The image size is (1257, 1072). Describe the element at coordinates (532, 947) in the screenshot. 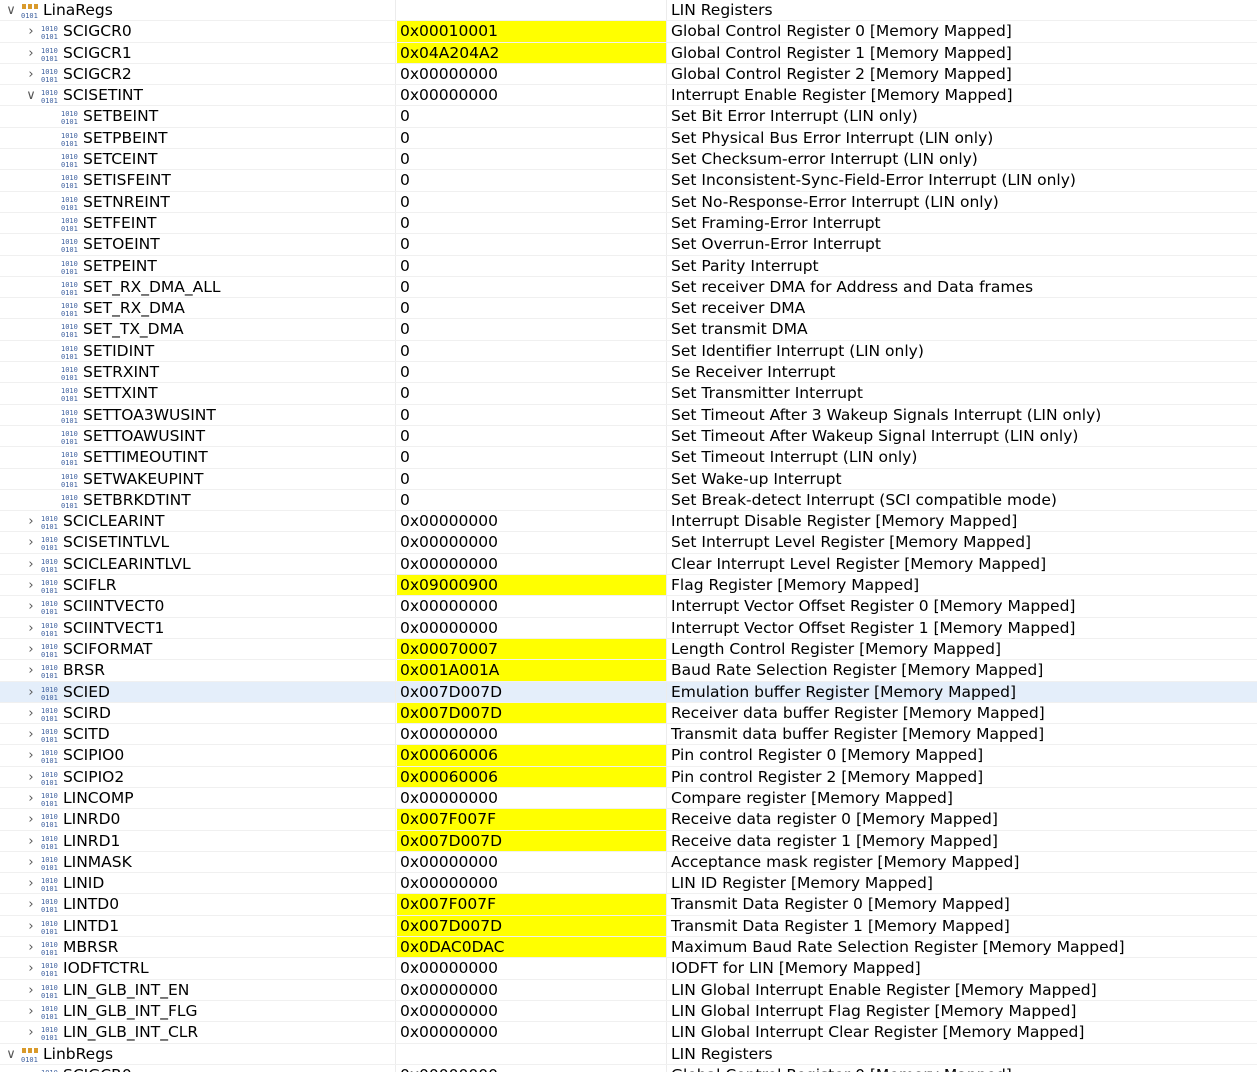

I see `value-cell: 0x0DAC0DAC` at that location.